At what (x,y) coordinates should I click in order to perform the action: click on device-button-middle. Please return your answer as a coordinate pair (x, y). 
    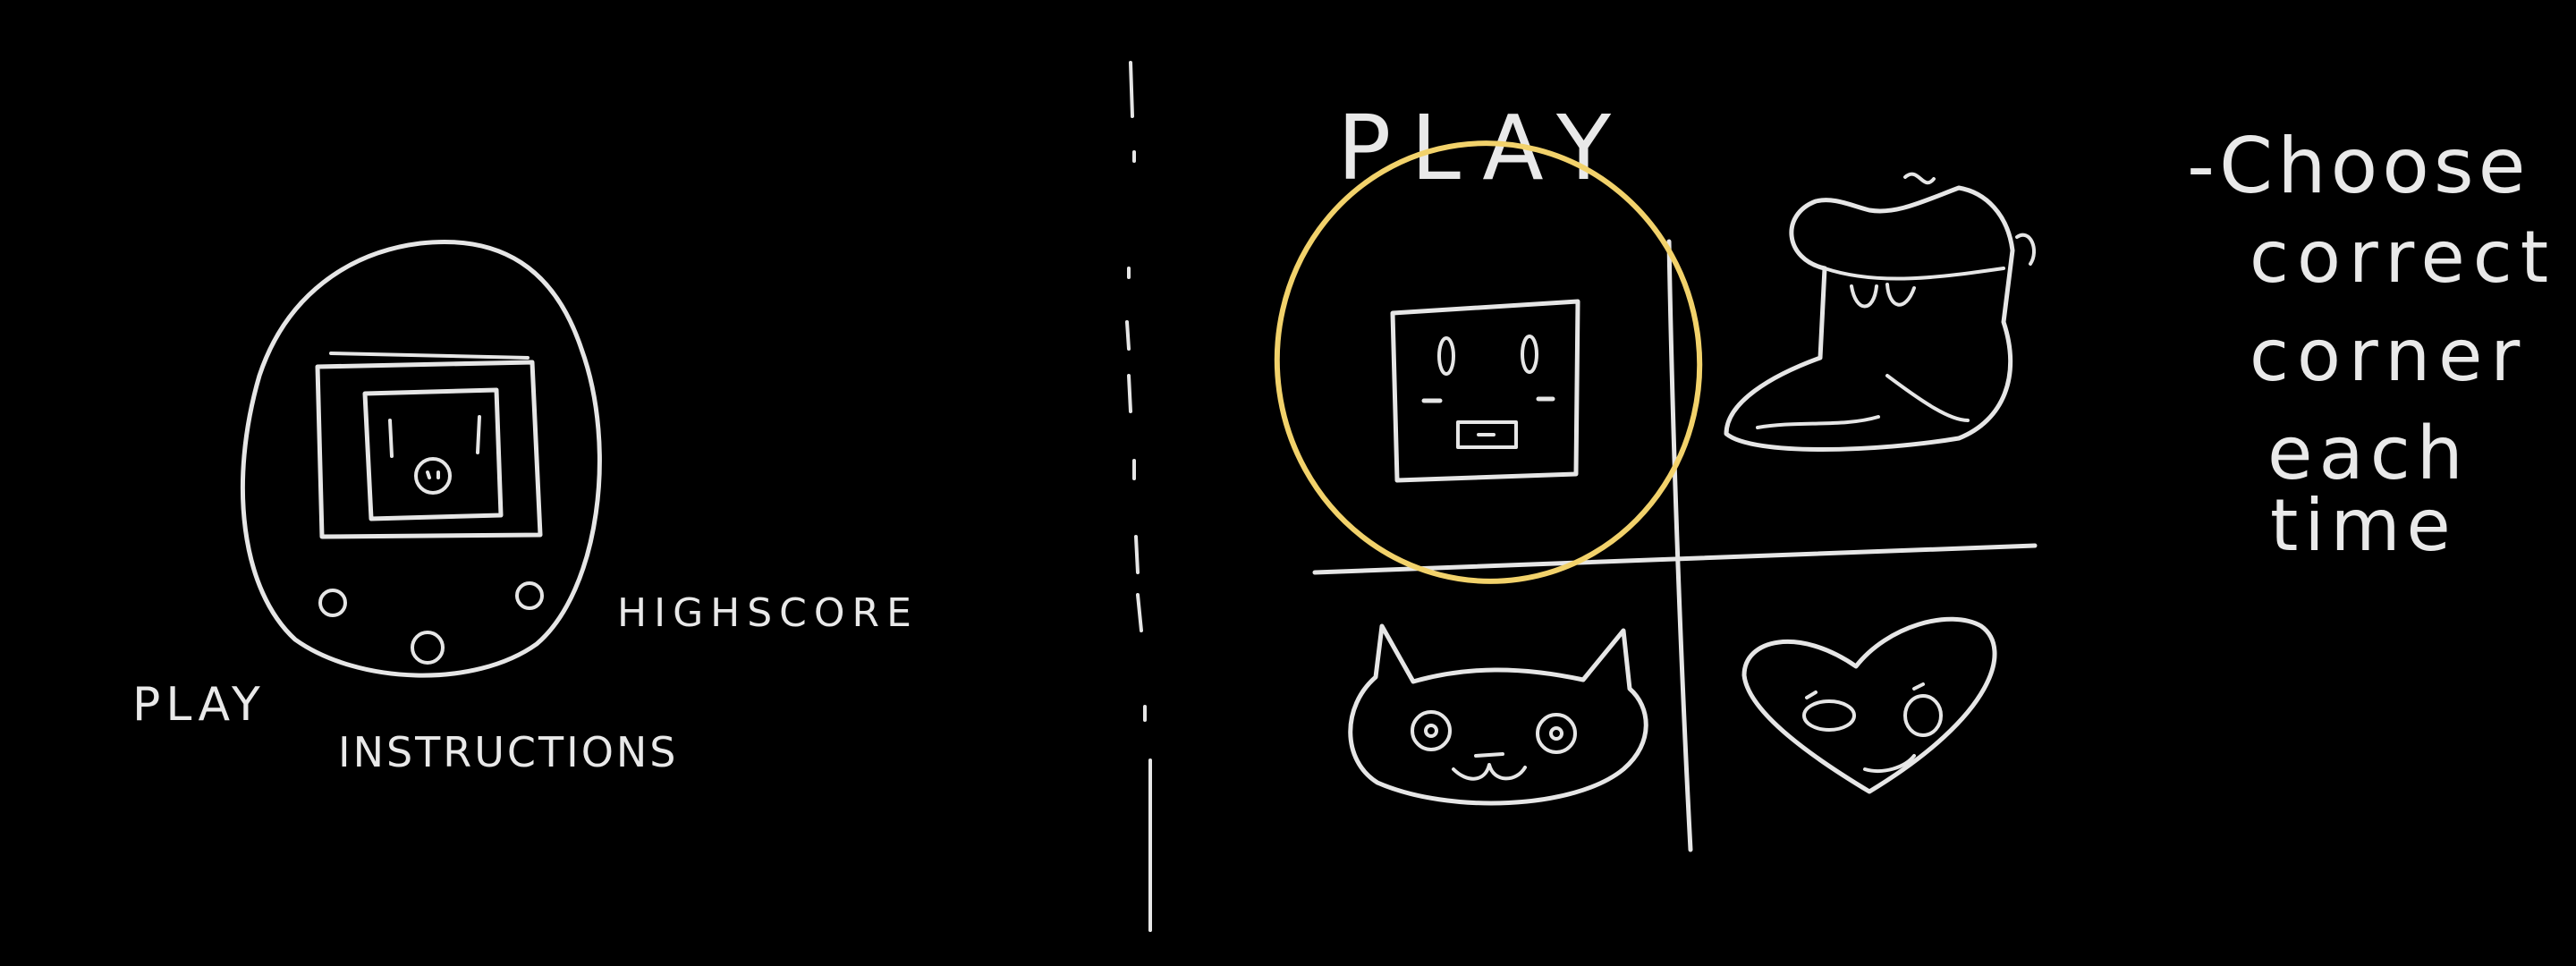
    Looking at the image, I should click on (428, 648).